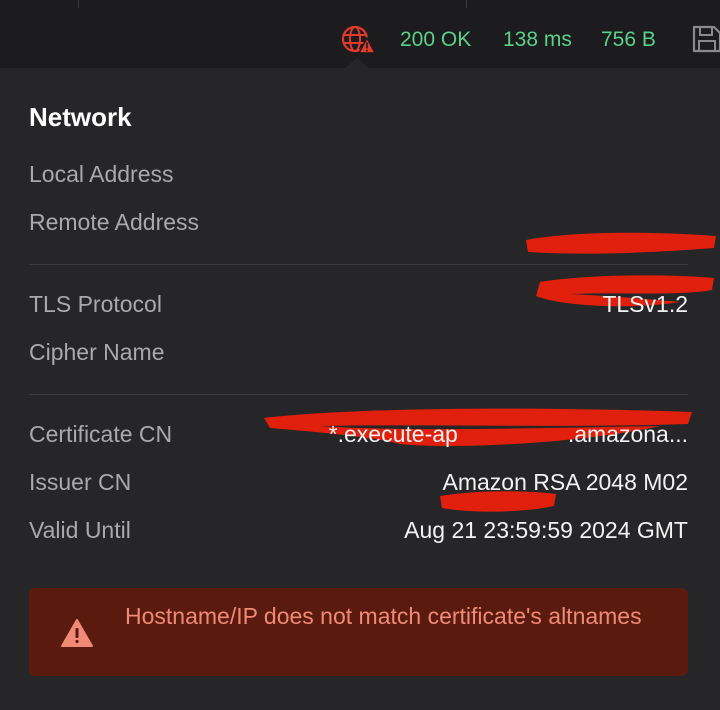  I want to click on remote-address-label: Remote Address, so click(114, 222).